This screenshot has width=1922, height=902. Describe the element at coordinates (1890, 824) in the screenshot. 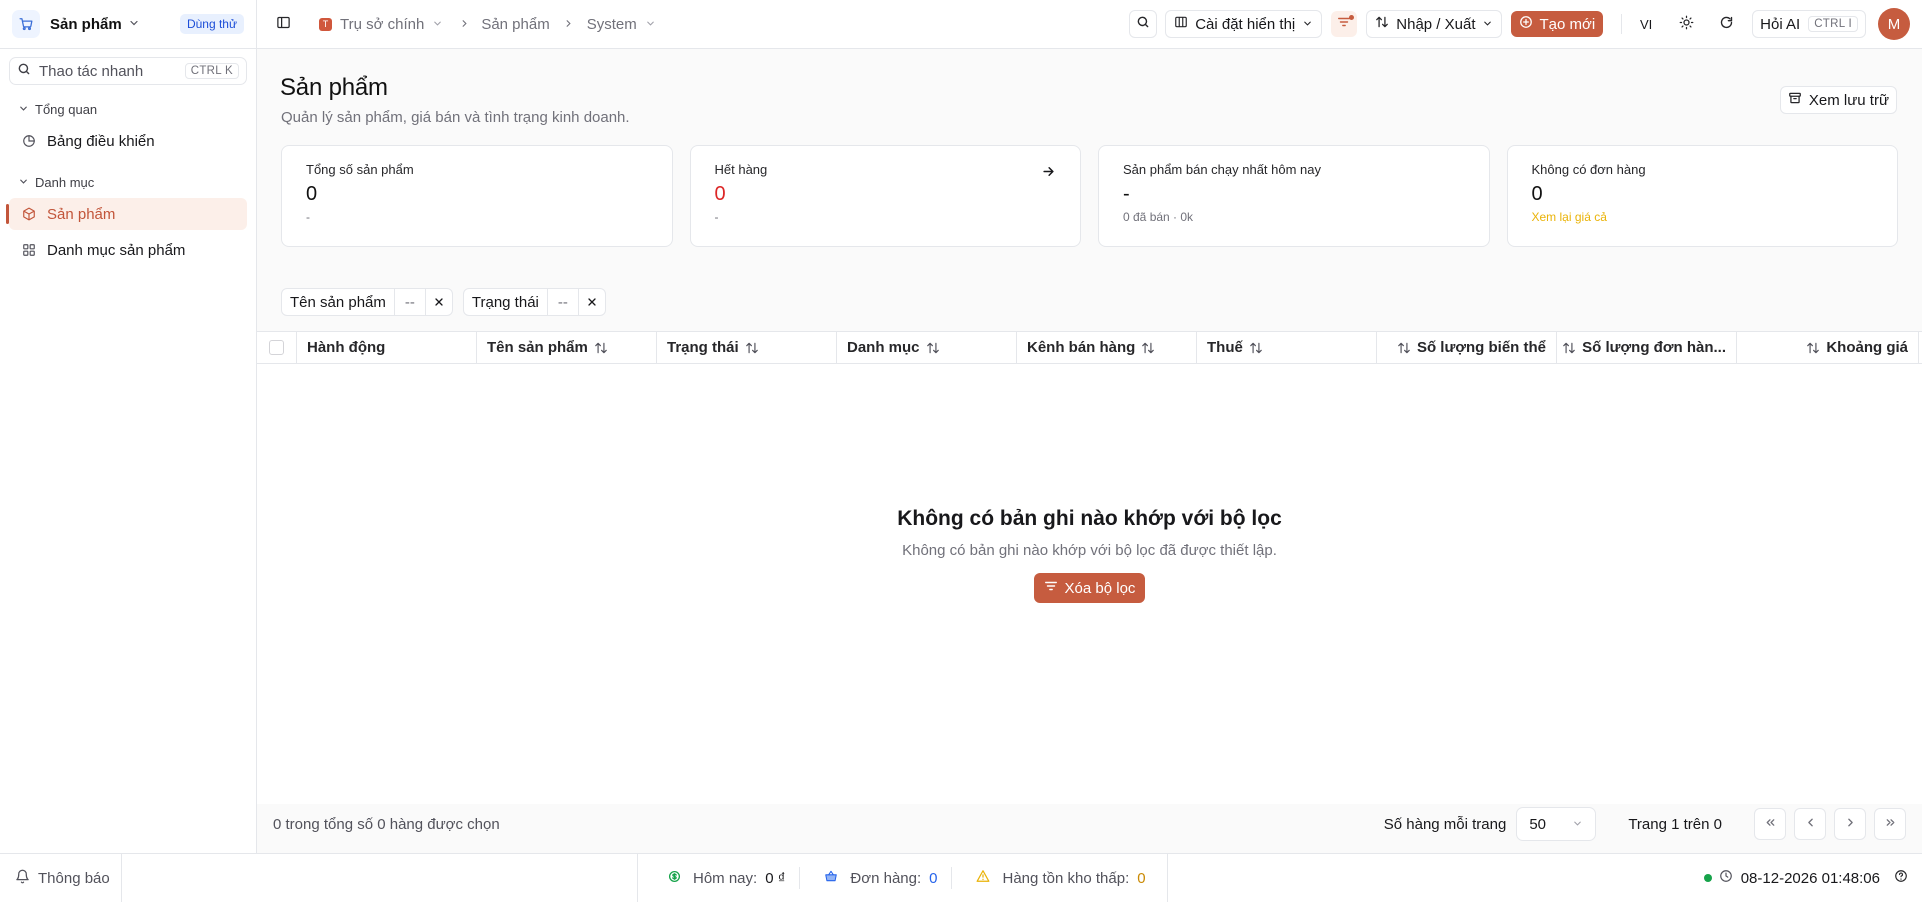

I see `last-page-button` at that location.